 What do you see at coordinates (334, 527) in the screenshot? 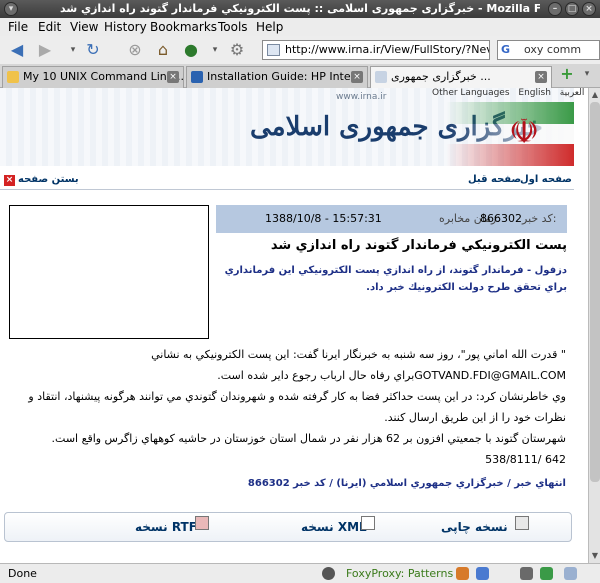
I see `xml-version-link: نسخه XML` at bounding box center [334, 527].